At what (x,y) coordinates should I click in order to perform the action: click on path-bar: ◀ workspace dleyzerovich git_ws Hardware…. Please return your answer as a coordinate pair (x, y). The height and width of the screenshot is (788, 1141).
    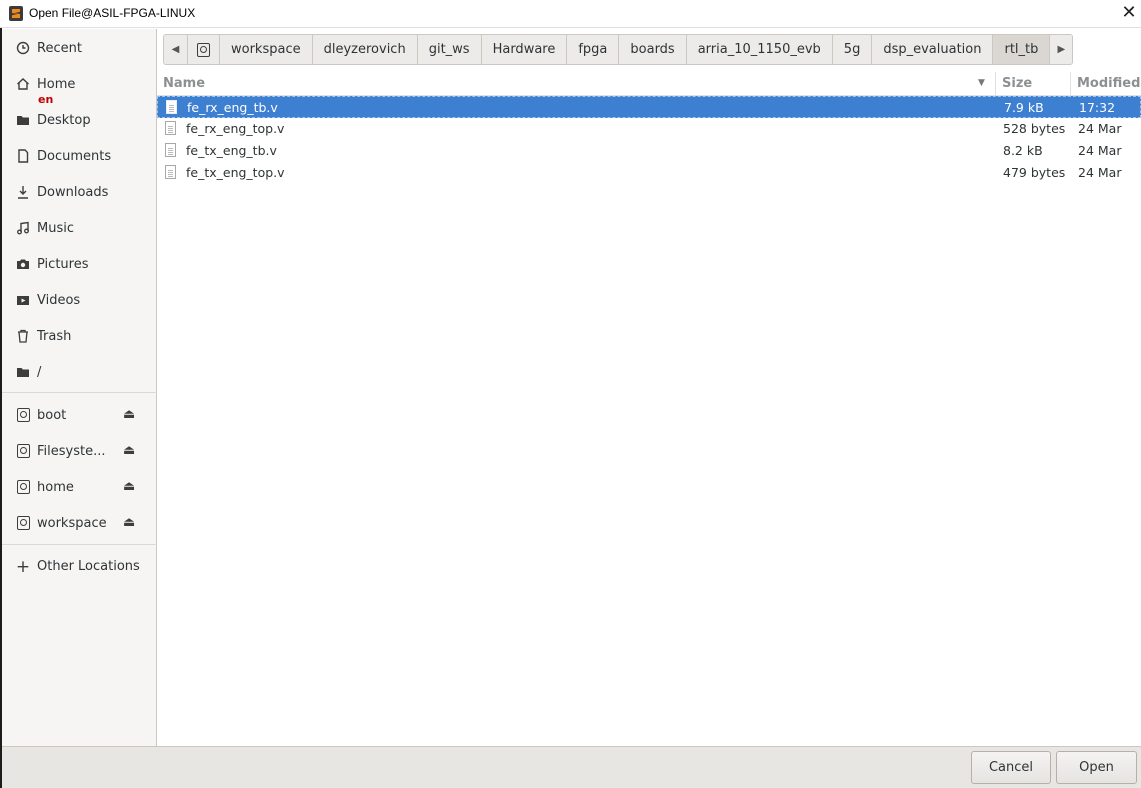
    Looking at the image, I should click on (618, 49).